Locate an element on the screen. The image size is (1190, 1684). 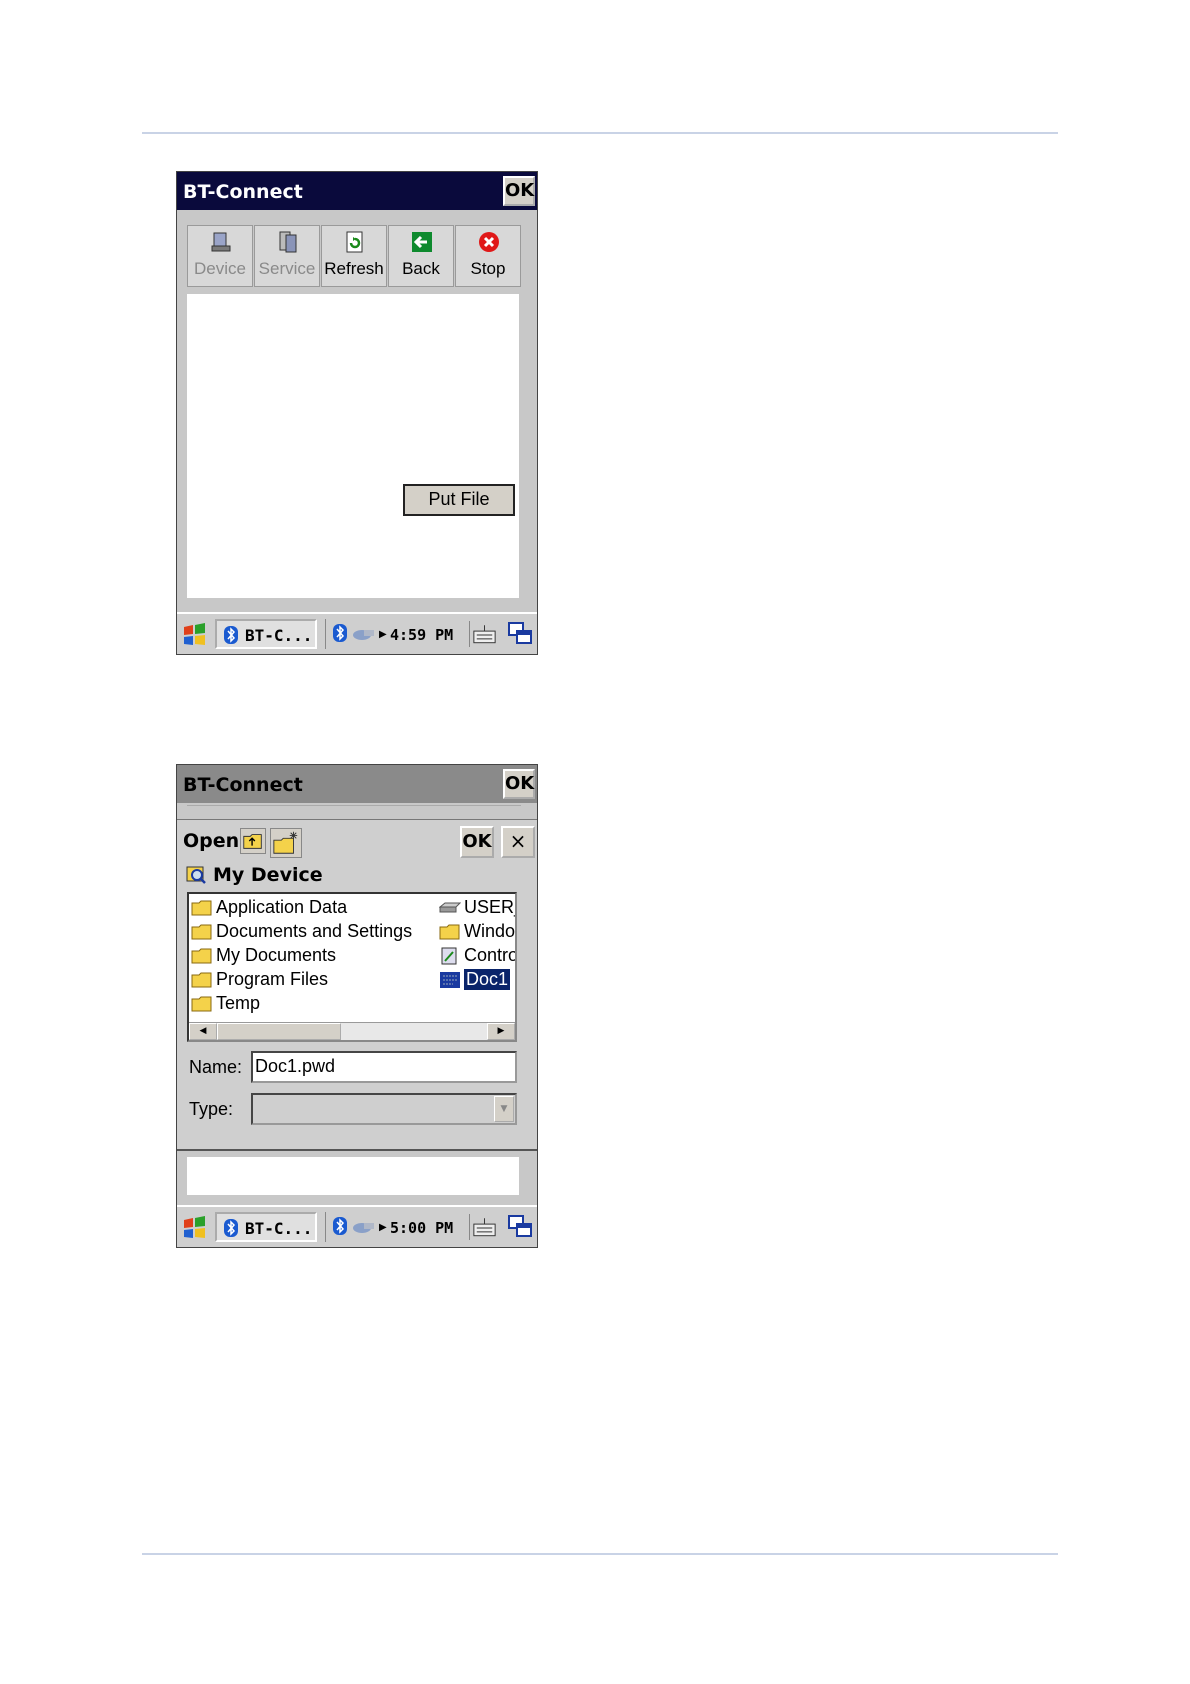
device-icon is located at coordinates (221, 242).